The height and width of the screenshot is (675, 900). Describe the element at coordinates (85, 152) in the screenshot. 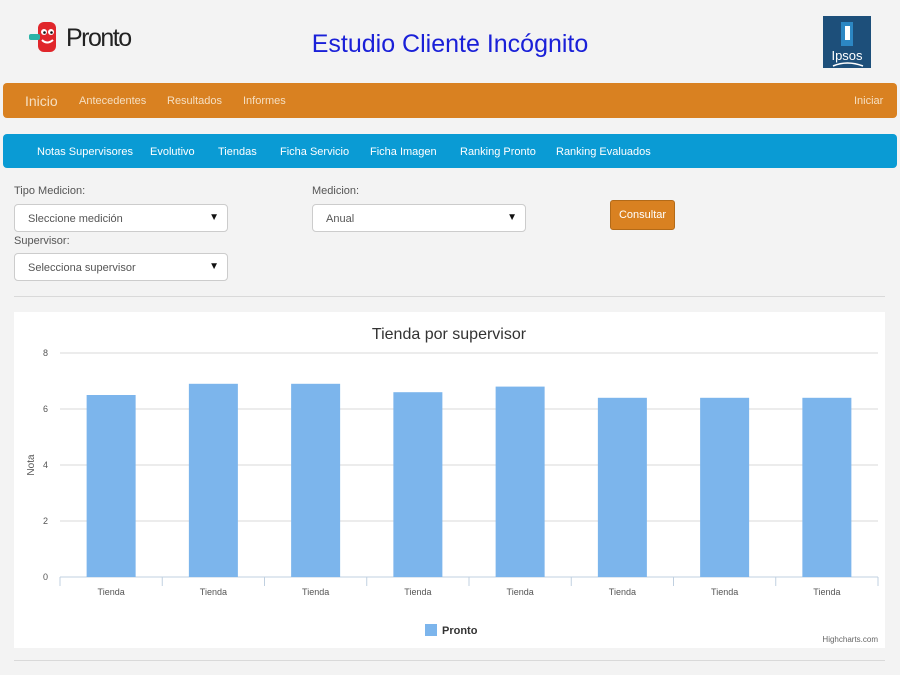

I see `subnav-notas-supervisores: Notas Supervisores` at that location.